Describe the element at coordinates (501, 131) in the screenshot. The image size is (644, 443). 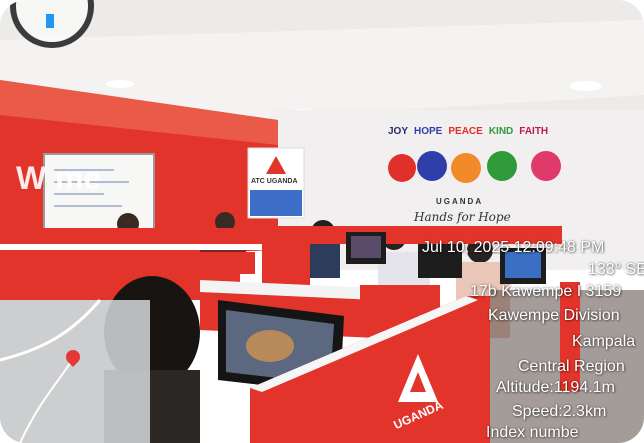
I see `slogan-word: KIND` at that location.